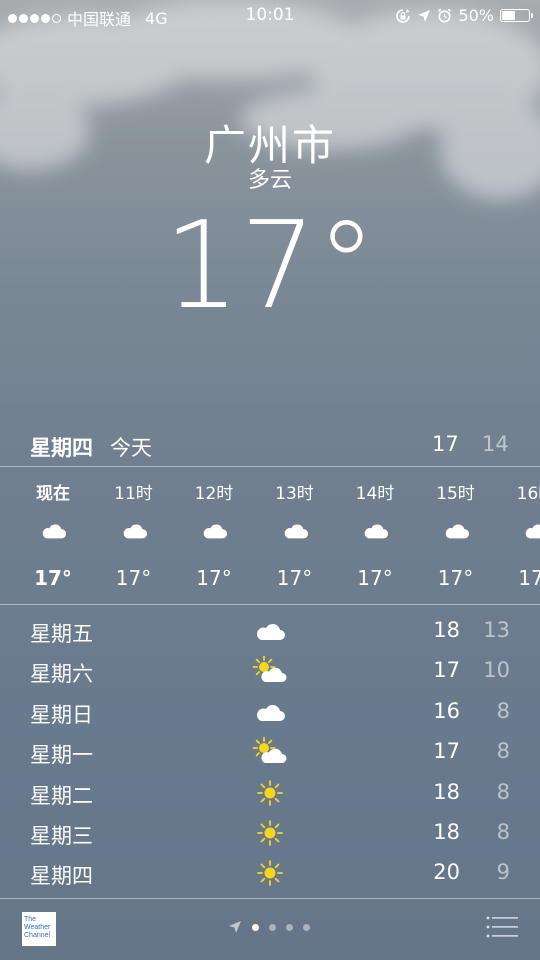 The height and width of the screenshot is (960, 540). I want to click on daily-row: 星期日 16 8, so click(270, 711).